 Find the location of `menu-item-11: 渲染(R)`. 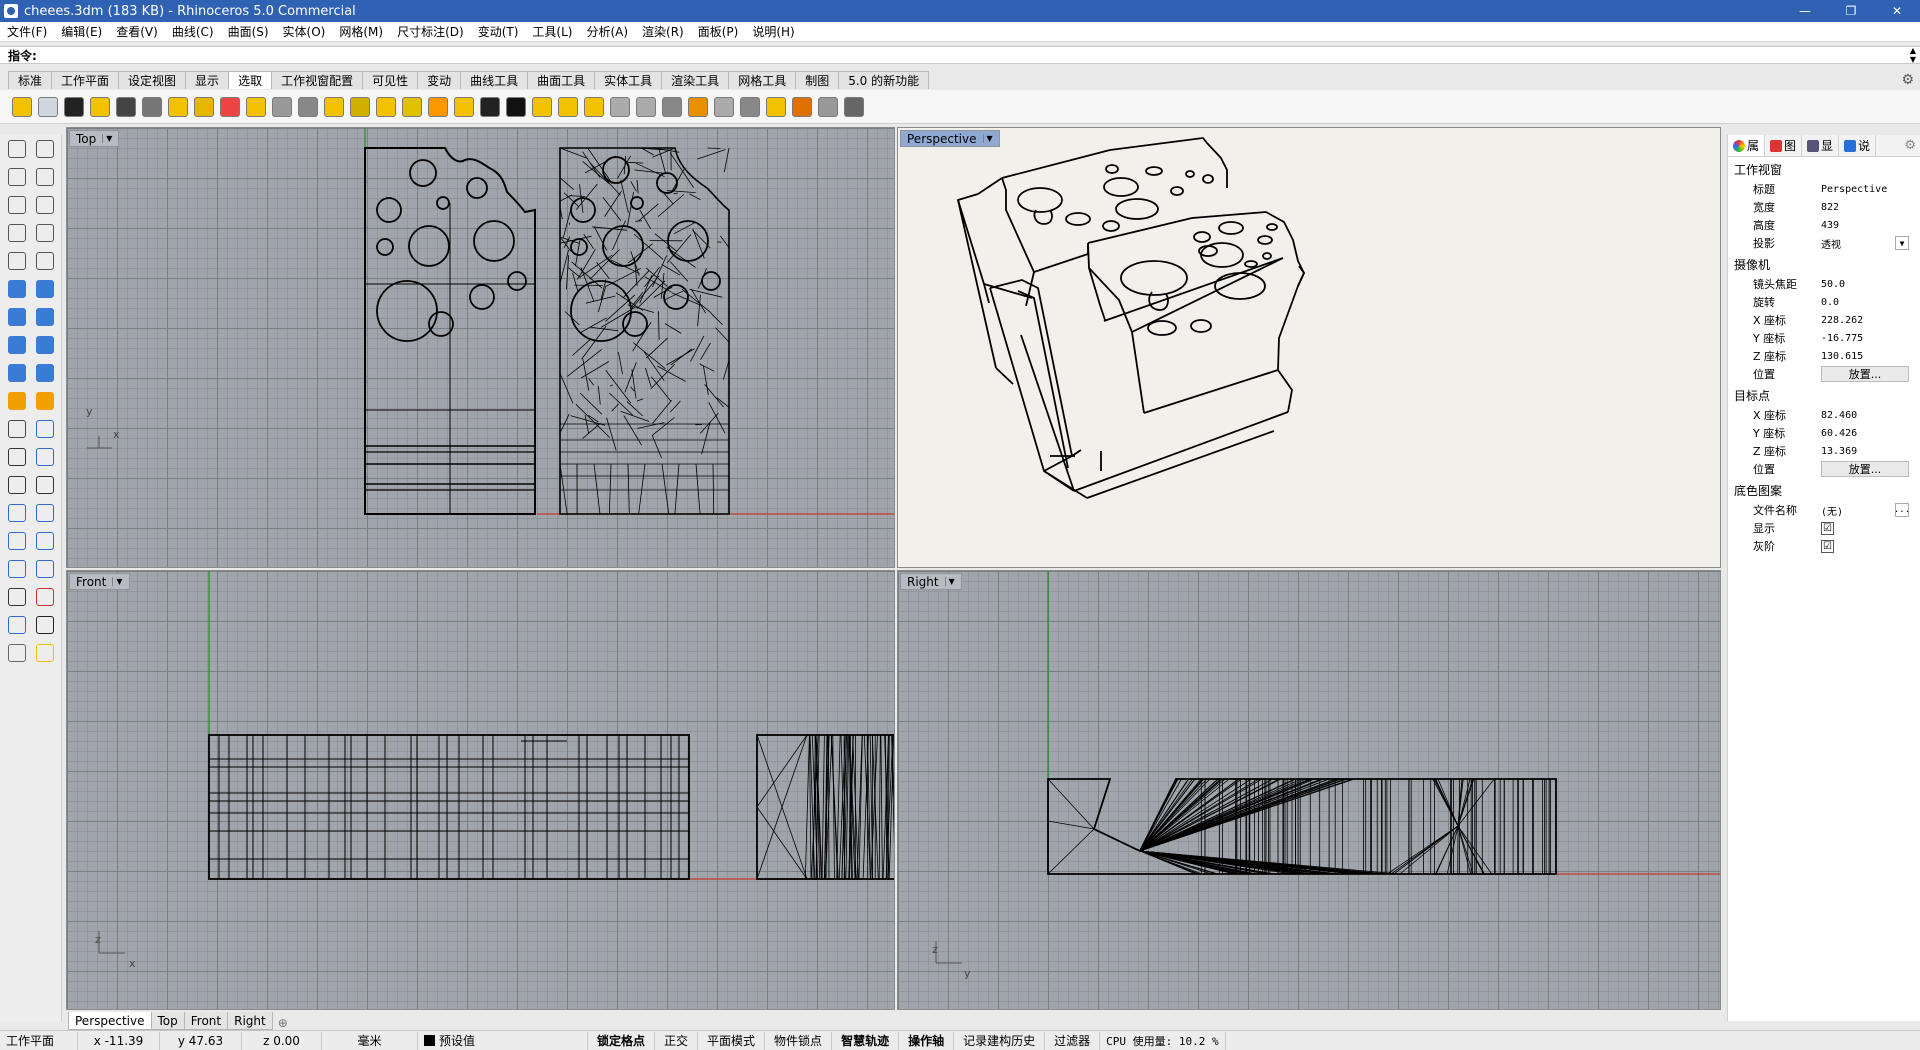

menu-item-11: 渲染(R) is located at coordinates (663, 31).